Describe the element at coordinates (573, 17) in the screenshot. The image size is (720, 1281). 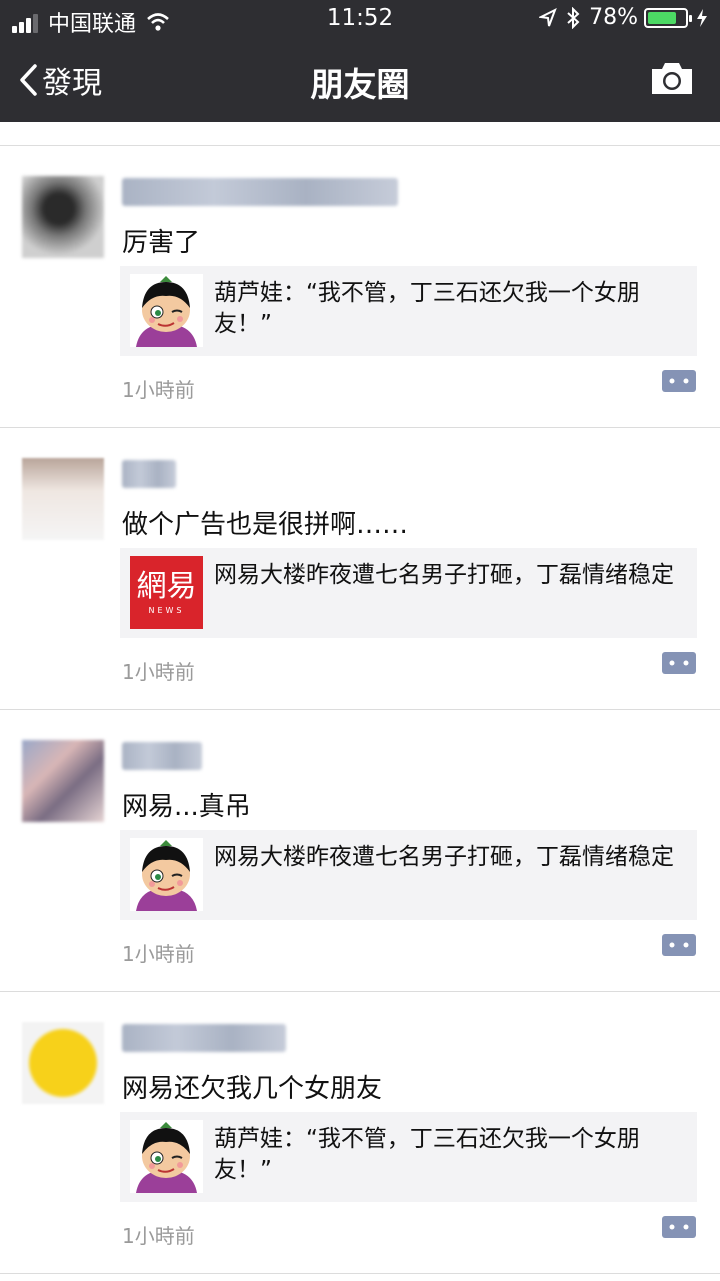
I see `bluetooth-icon` at that location.